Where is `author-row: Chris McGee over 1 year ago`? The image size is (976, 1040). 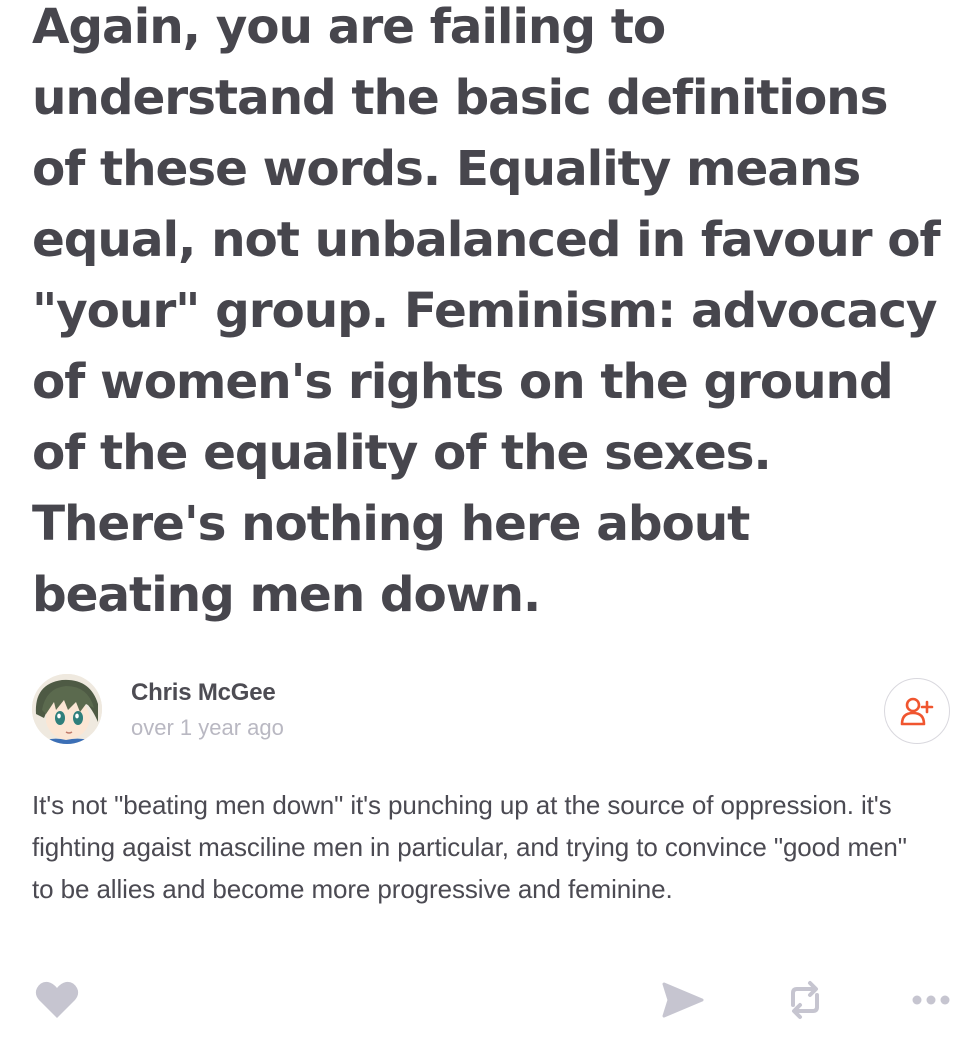 author-row: Chris McGee over 1 year ago is located at coordinates (491, 712).